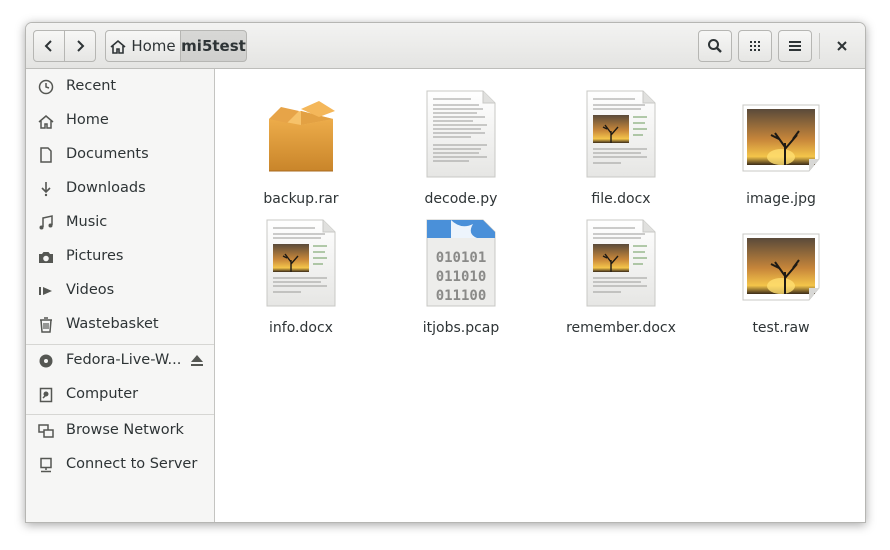 The image size is (890, 550). I want to click on chevron-right-icon, so click(81, 46).